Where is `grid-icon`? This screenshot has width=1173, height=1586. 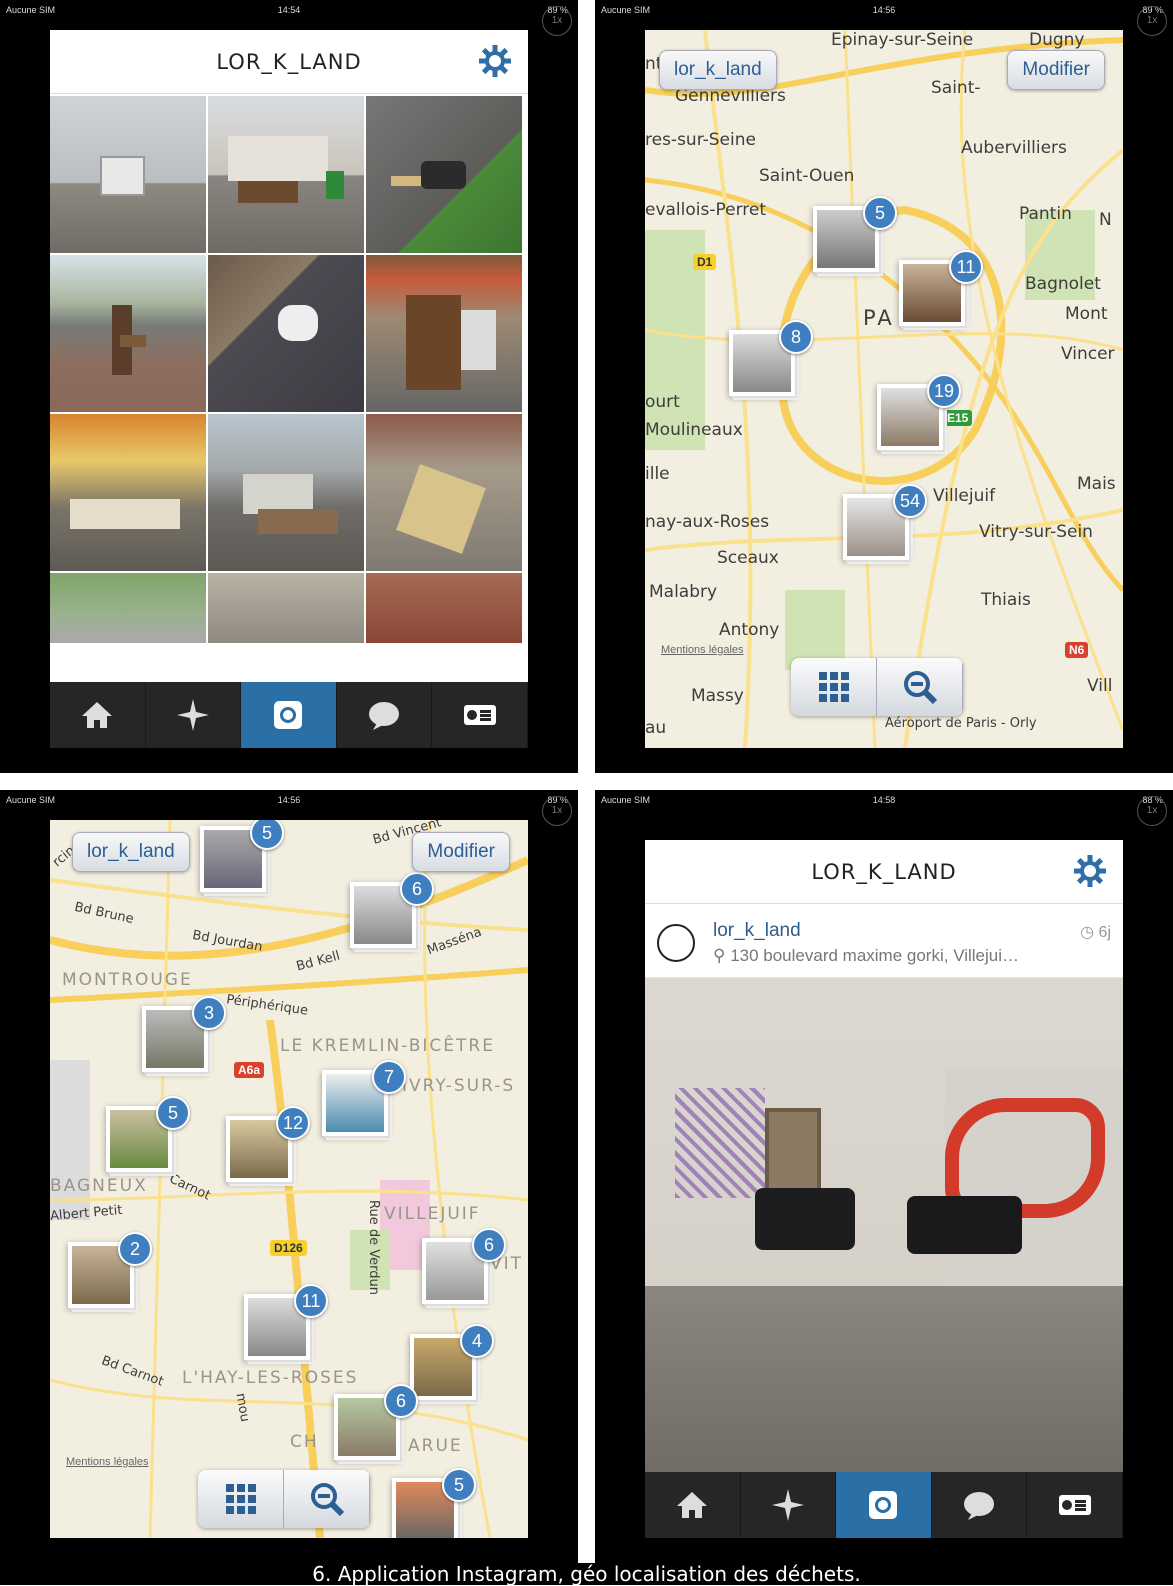
grid-icon is located at coordinates (833, 687).